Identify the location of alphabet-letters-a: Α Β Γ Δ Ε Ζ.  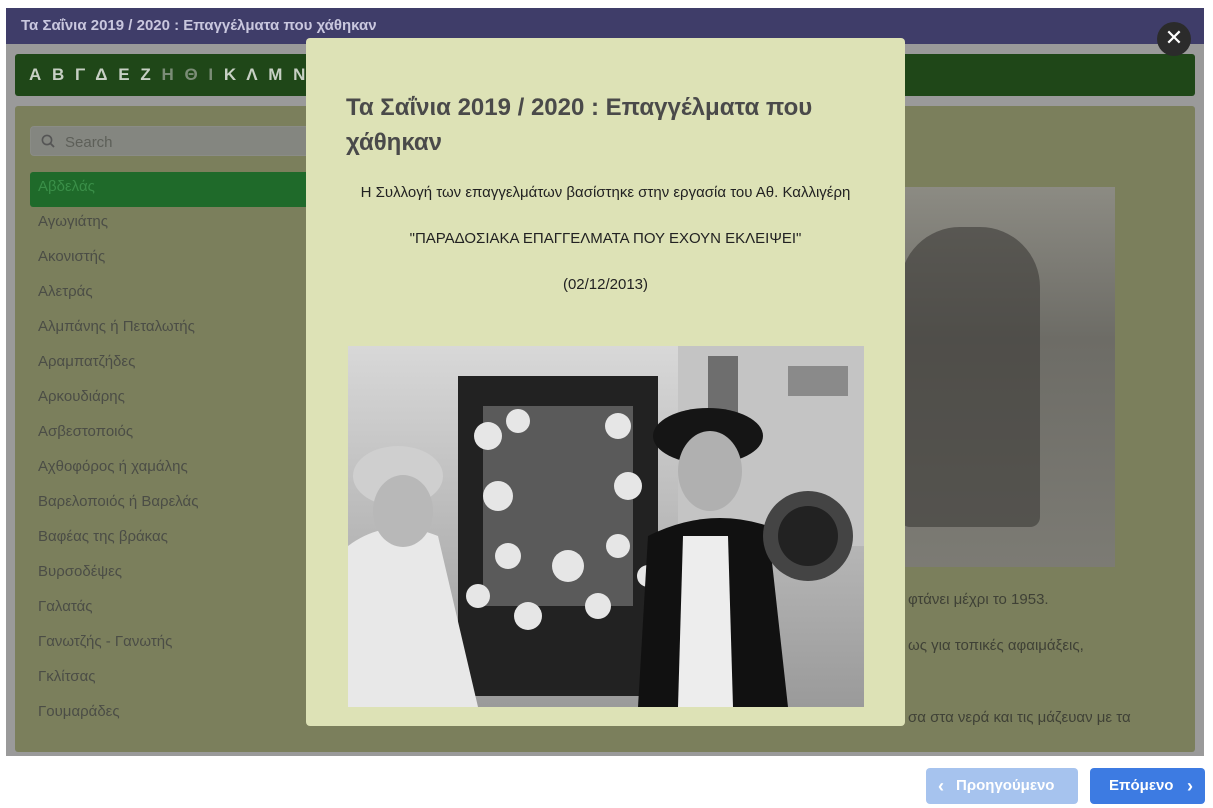
(91, 74).